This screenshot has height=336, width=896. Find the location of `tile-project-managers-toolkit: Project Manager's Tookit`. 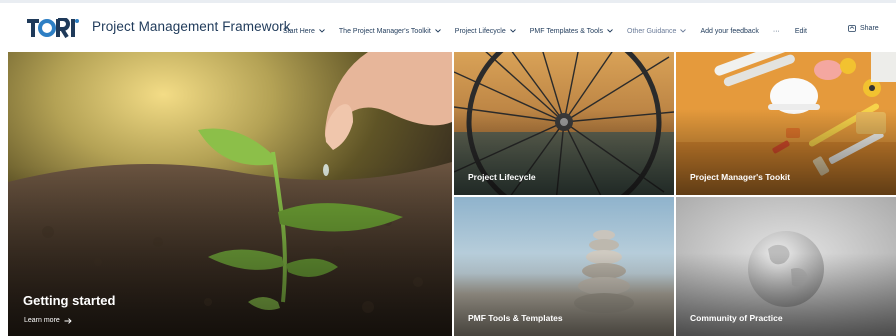

tile-project-managers-toolkit: Project Manager's Tookit is located at coordinates (786, 123).